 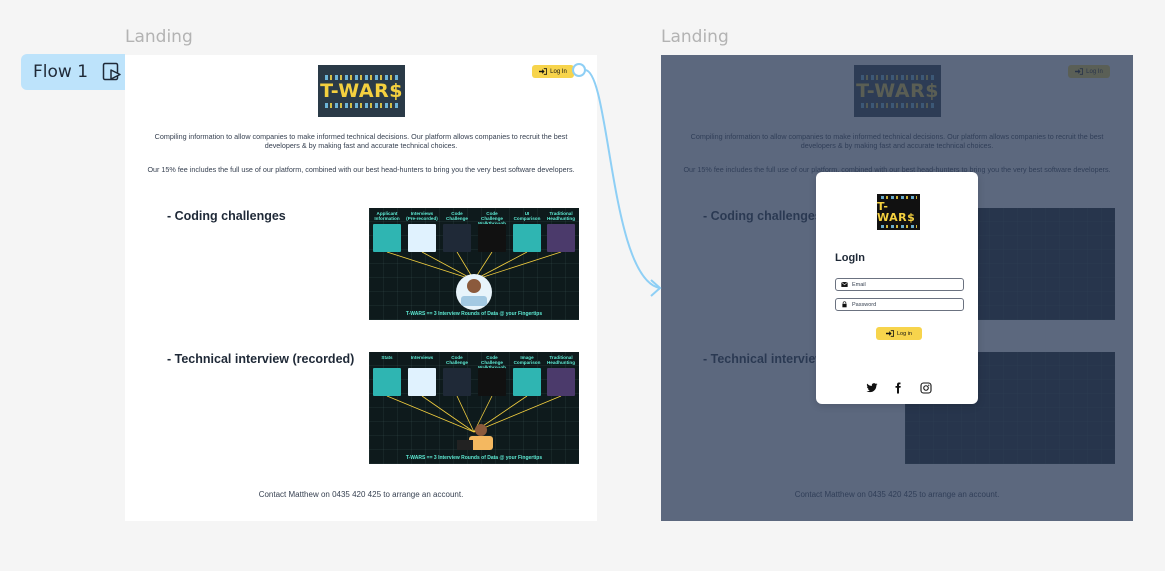 I want to click on modal-logo: T-WAR$, so click(x=898, y=212).